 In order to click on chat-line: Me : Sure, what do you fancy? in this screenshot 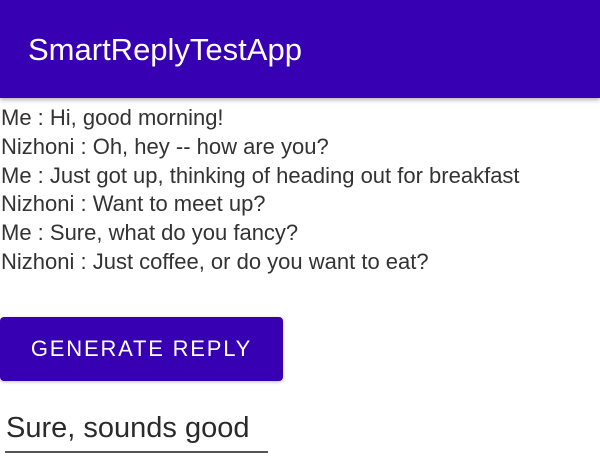, I will do `click(150, 233)`.